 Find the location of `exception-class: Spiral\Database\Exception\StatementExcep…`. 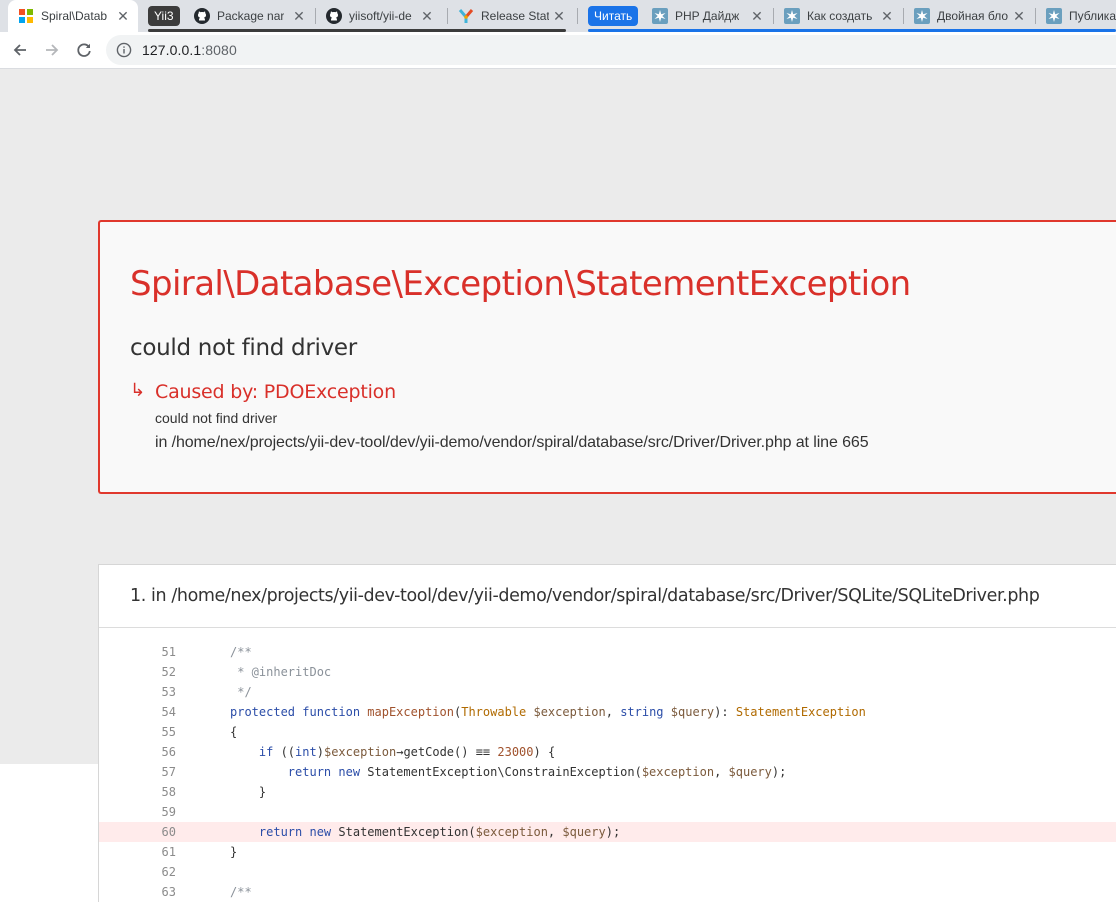

exception-class: Spiral\Database\Exception\StatementExcep… is located at coordinates (520, 284).